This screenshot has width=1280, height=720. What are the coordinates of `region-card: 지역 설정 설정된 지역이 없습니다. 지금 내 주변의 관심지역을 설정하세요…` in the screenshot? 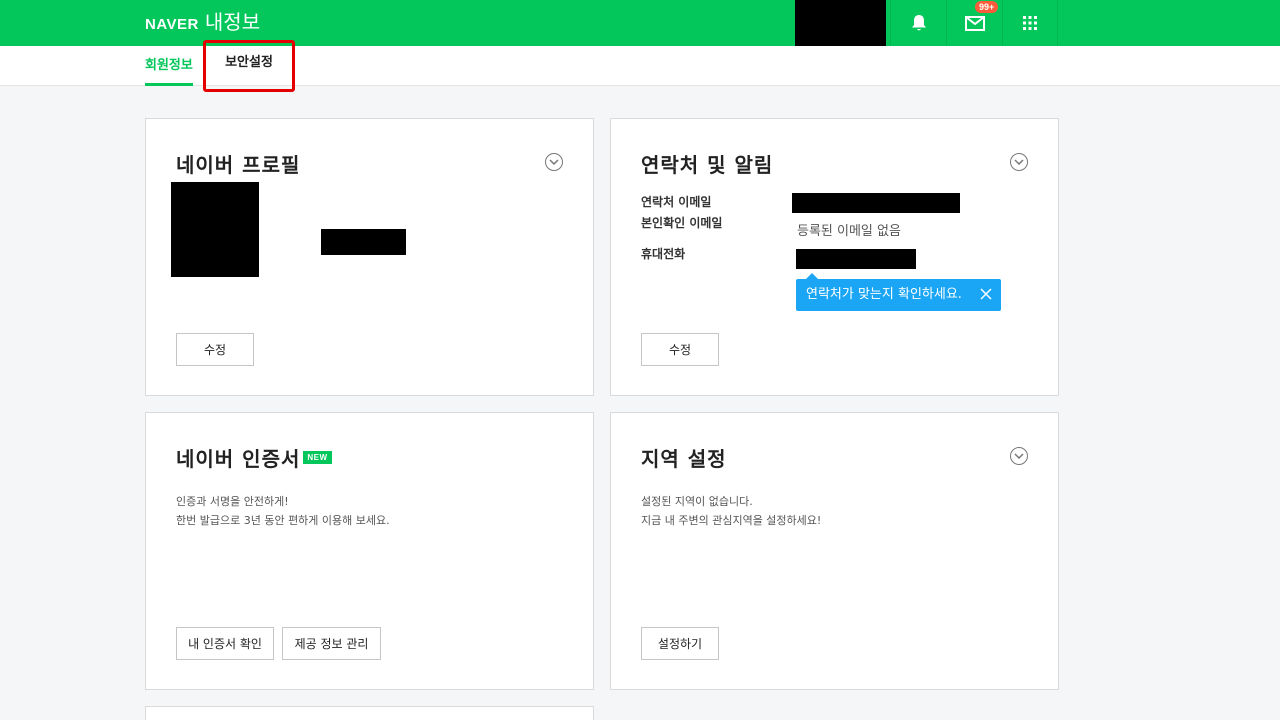 It's located at (834, 551).